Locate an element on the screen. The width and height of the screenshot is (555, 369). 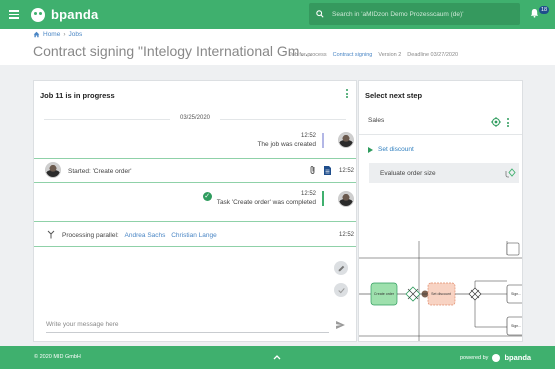
next-step-set-discount: Set discount is located at coordinates (391, 149).